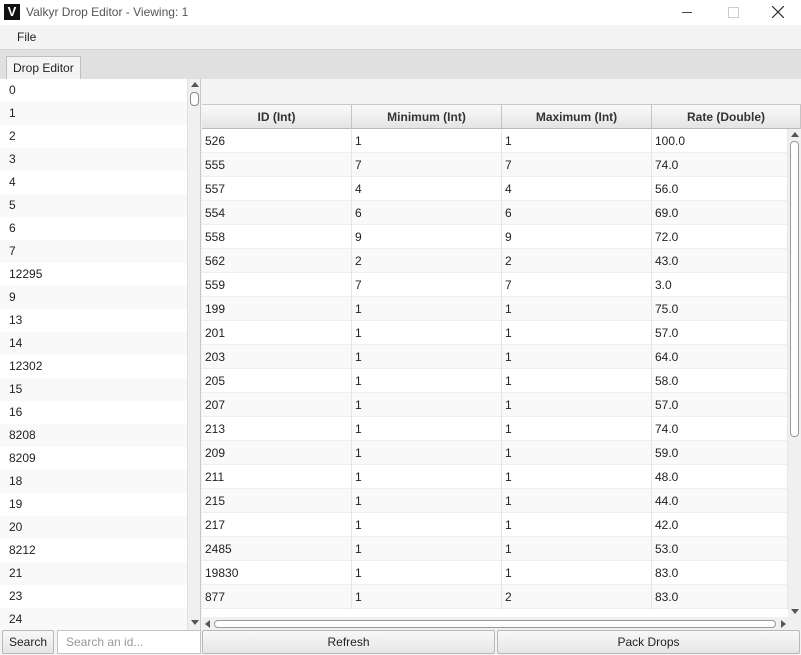  What do you see at coordinates (648, 642) in the screenshot?
I see `pack-drops-button: Pack Drops` at bounding box center [648, 642].